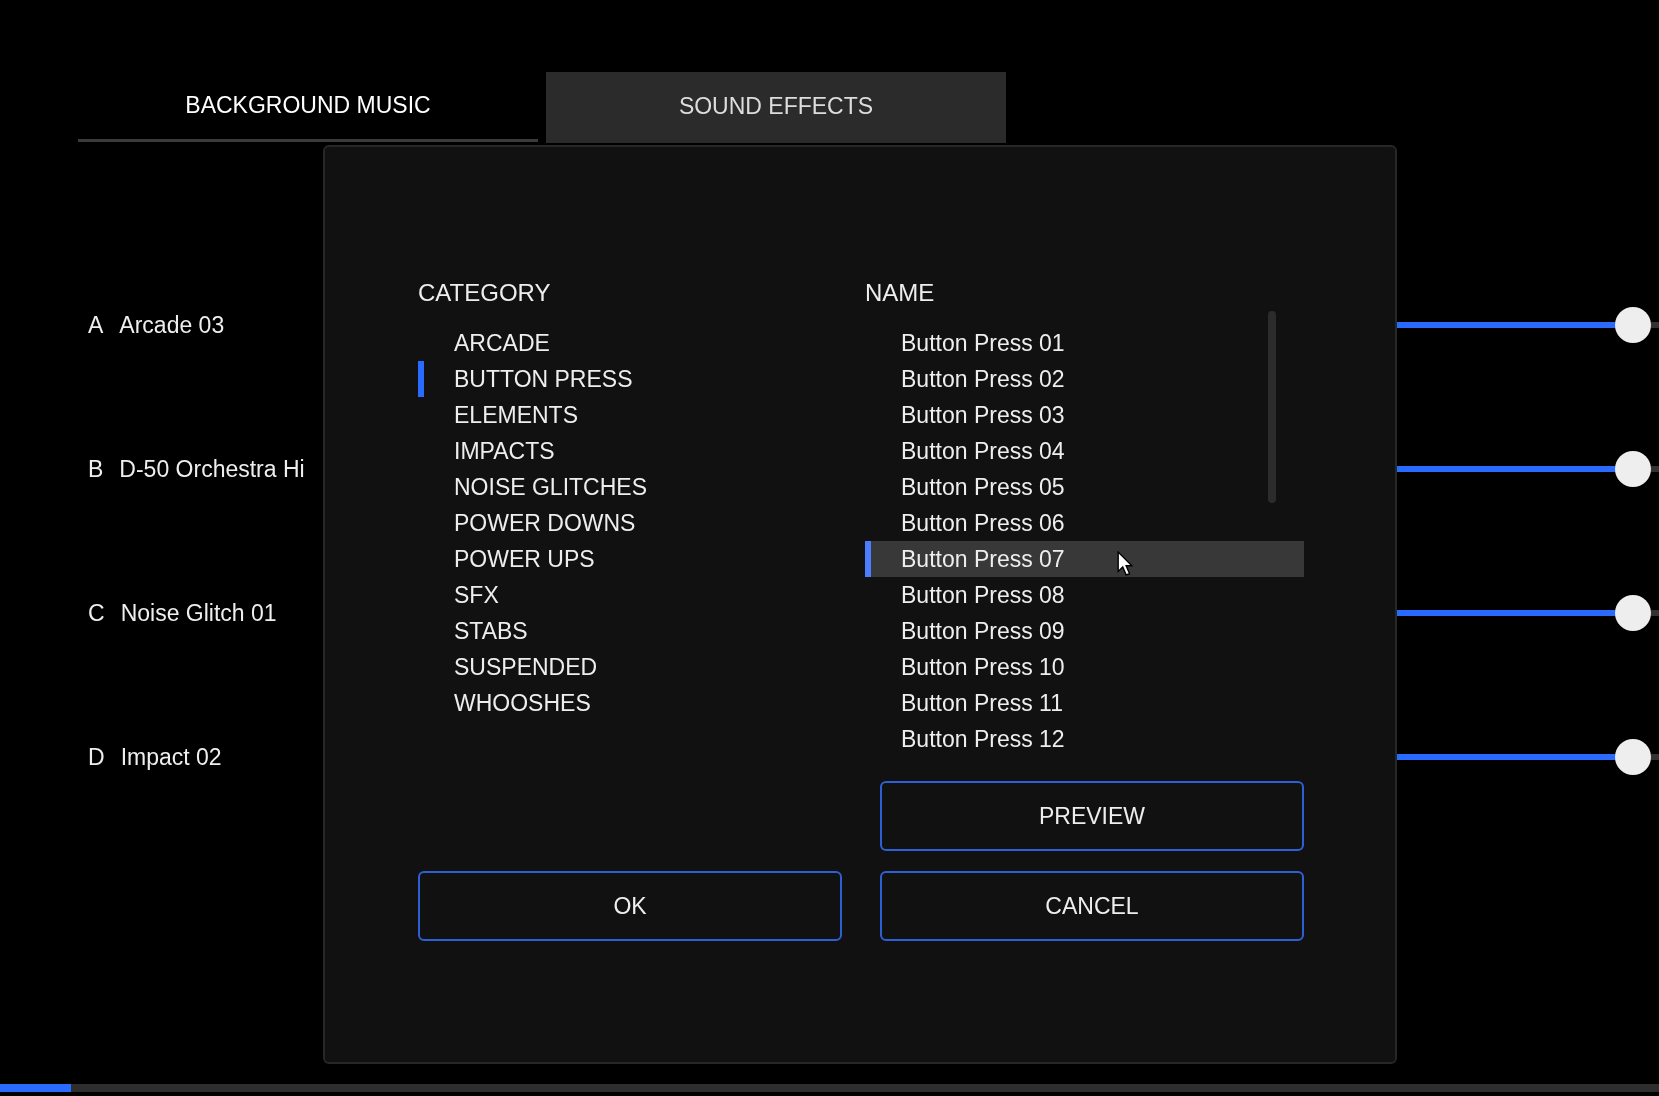 The image size is (1659, 1096). I want to click on sound-item: Button Press 11, so click(1084, 703).